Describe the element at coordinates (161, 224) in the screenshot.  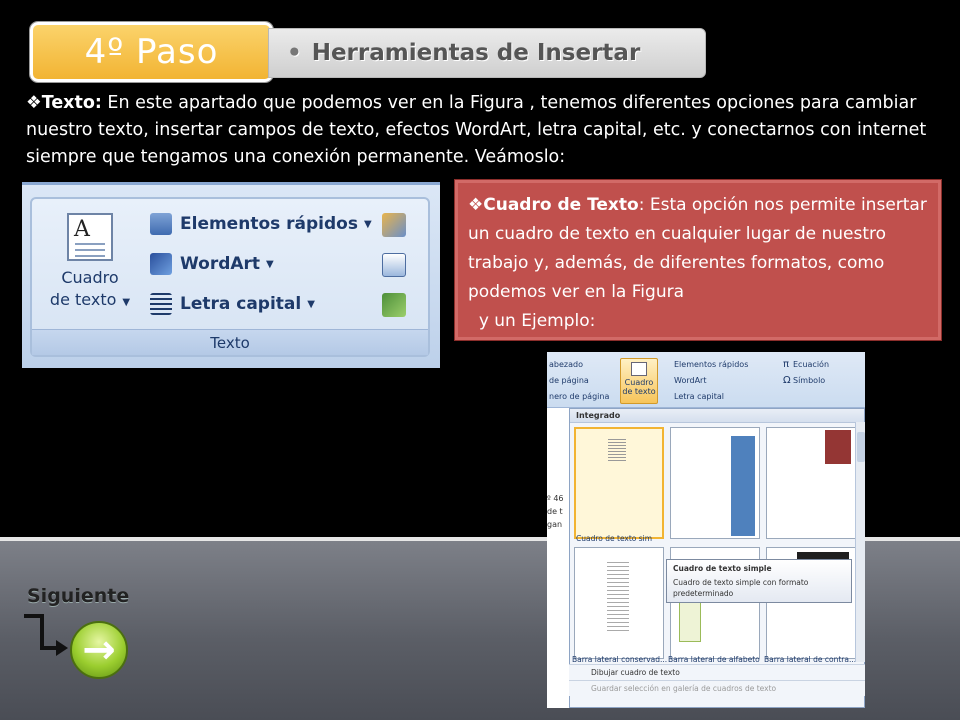
I see `quick-parts-icon` at that location.